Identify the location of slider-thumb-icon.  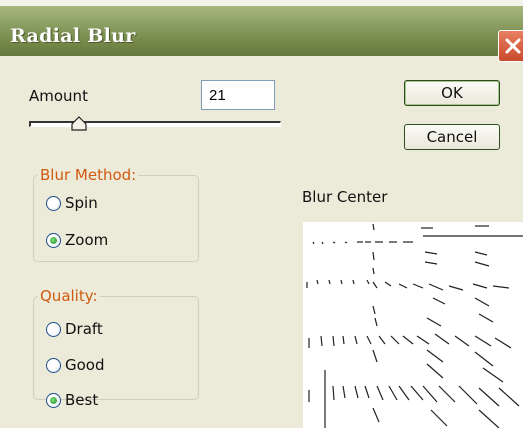
(79, 124).